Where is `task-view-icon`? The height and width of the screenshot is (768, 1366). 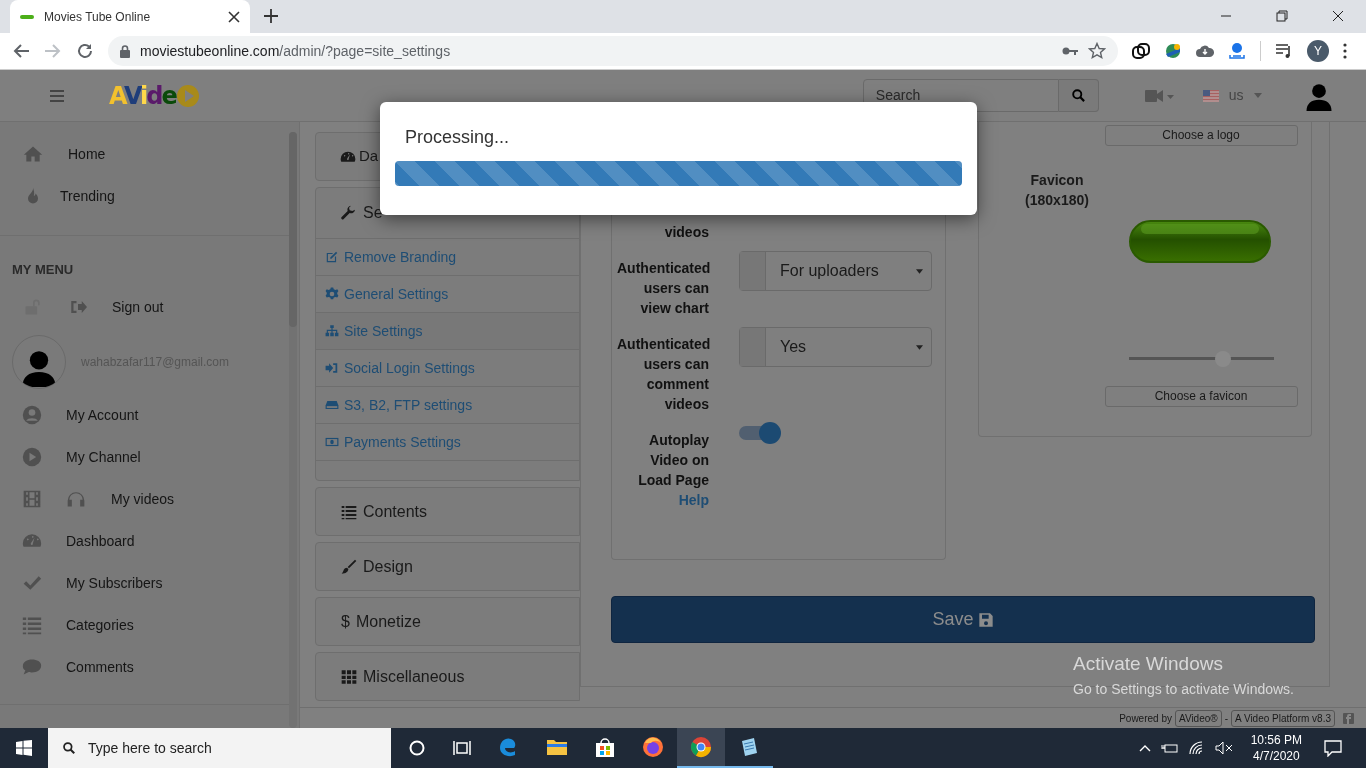
task-view-icon is located at coordinates (462, 748).